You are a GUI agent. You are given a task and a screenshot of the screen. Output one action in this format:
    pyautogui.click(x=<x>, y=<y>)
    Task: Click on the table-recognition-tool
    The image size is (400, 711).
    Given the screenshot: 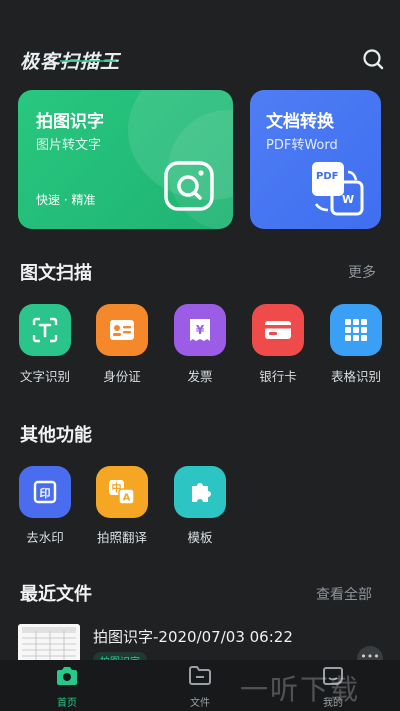 What is the action you would take?
    pyautogui.click(x=356, y=330)
    